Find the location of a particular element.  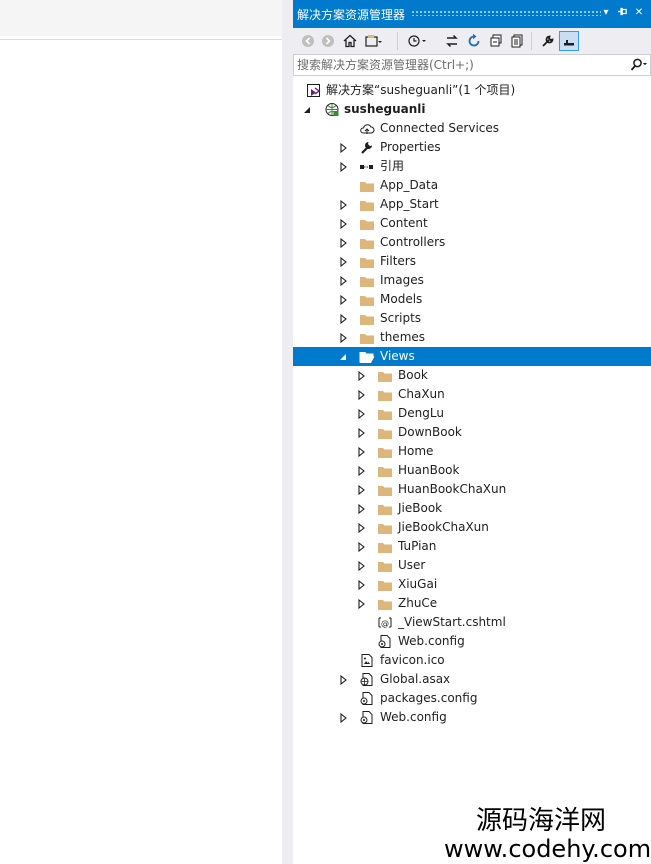

tree-item-user: User is located at coordinates (472, 565).